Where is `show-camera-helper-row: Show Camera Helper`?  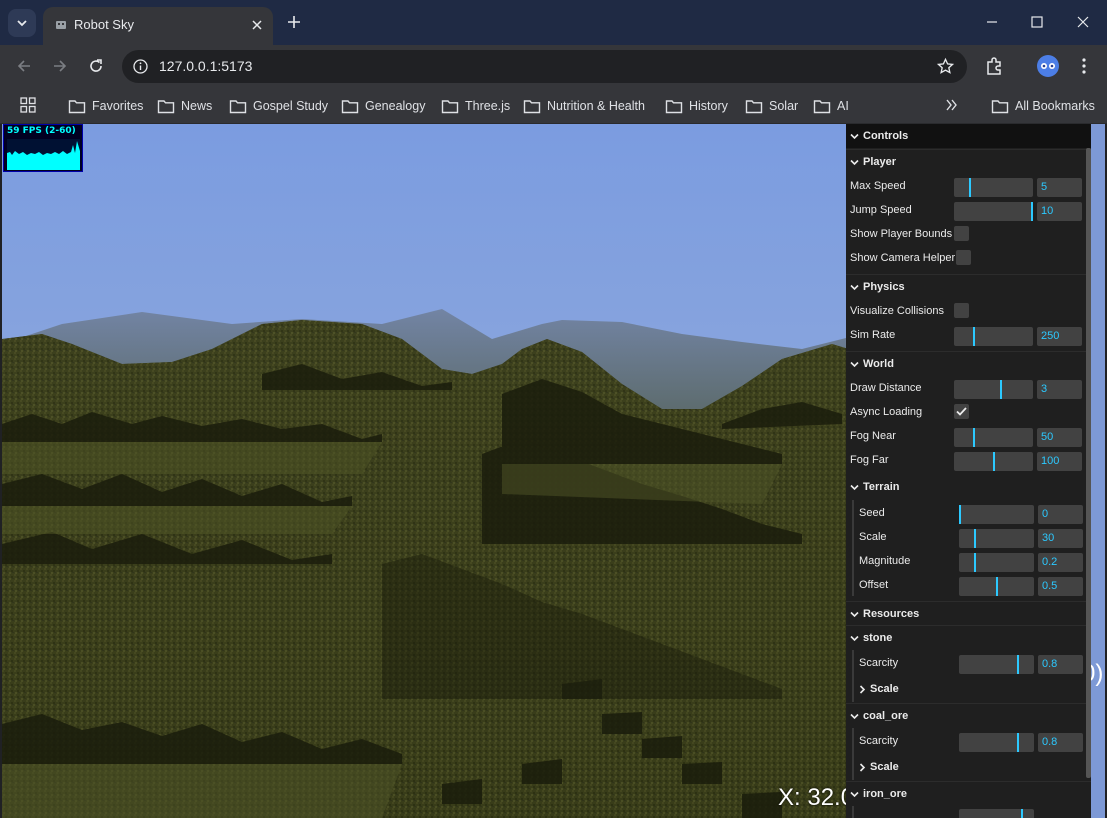 show-camera-helper-row: Show Camera Helper is located at coordinates (968, 259).